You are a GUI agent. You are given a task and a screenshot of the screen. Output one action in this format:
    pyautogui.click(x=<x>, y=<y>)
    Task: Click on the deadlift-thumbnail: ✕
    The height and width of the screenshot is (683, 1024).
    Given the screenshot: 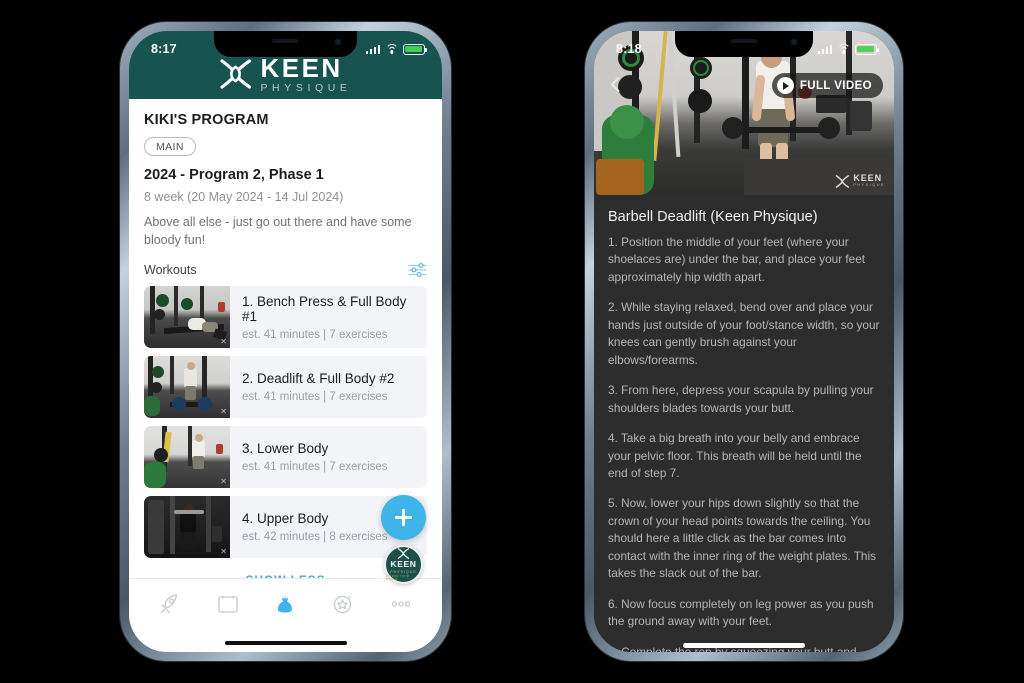 What is the action you would take?
    pyautogui.click(x=187, y=387)
    